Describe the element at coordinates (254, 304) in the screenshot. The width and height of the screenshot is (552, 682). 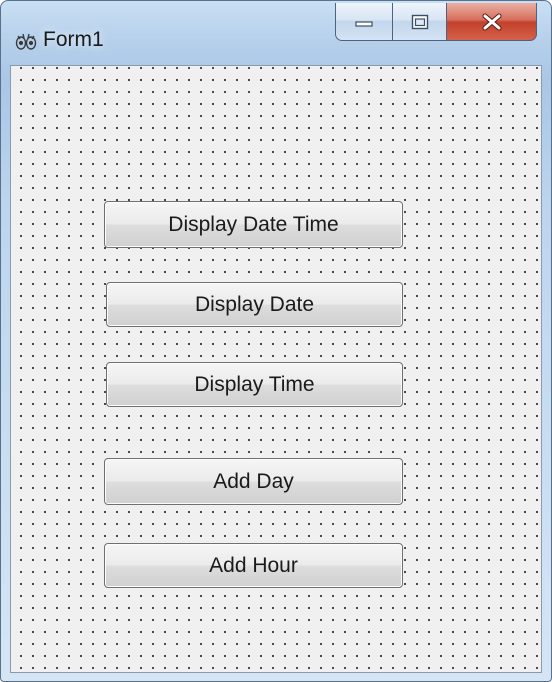
I see `display-date-button: Display Date` at that location.